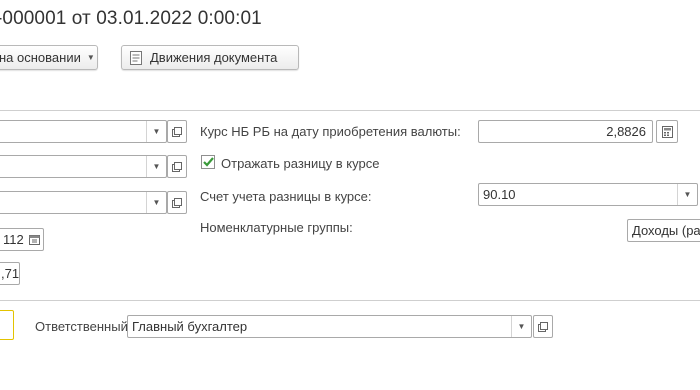 The width and height of the screenshot is (700, 390). I want to click on amount-value: ,71, so click(10, 273).